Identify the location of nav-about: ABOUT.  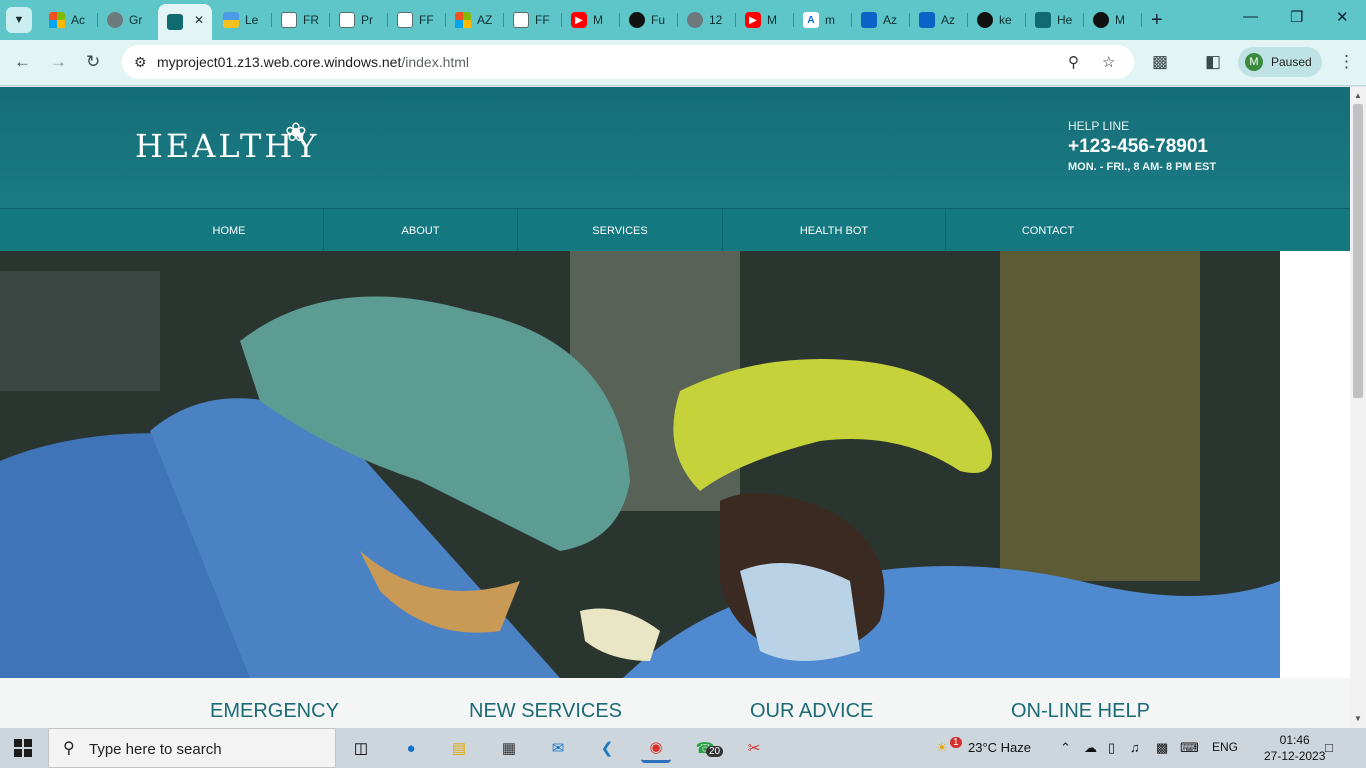
(420, 230).